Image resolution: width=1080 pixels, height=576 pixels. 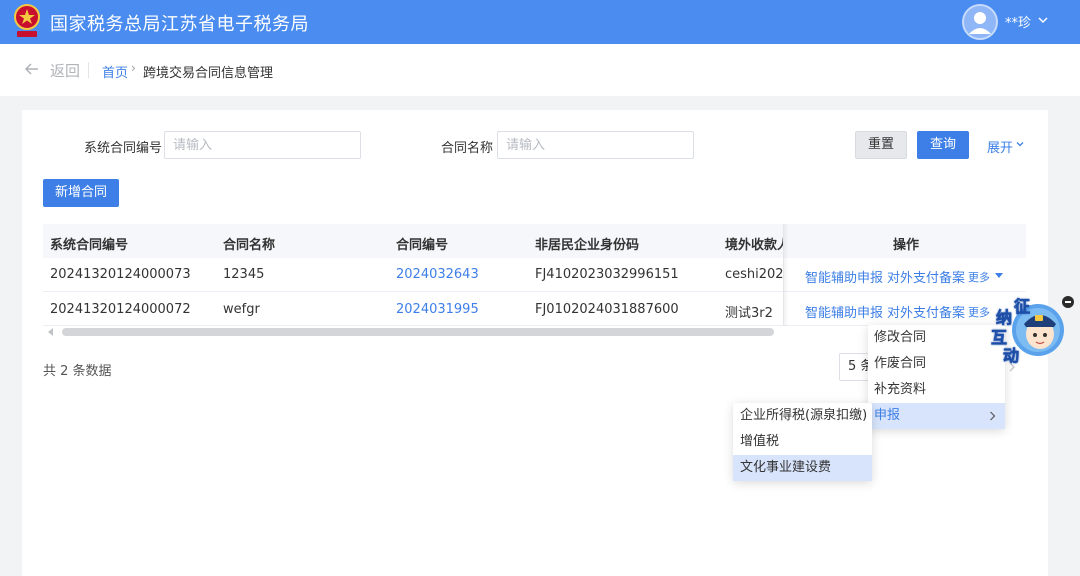 I want to click on user-icon, so click(x=980, y=23).